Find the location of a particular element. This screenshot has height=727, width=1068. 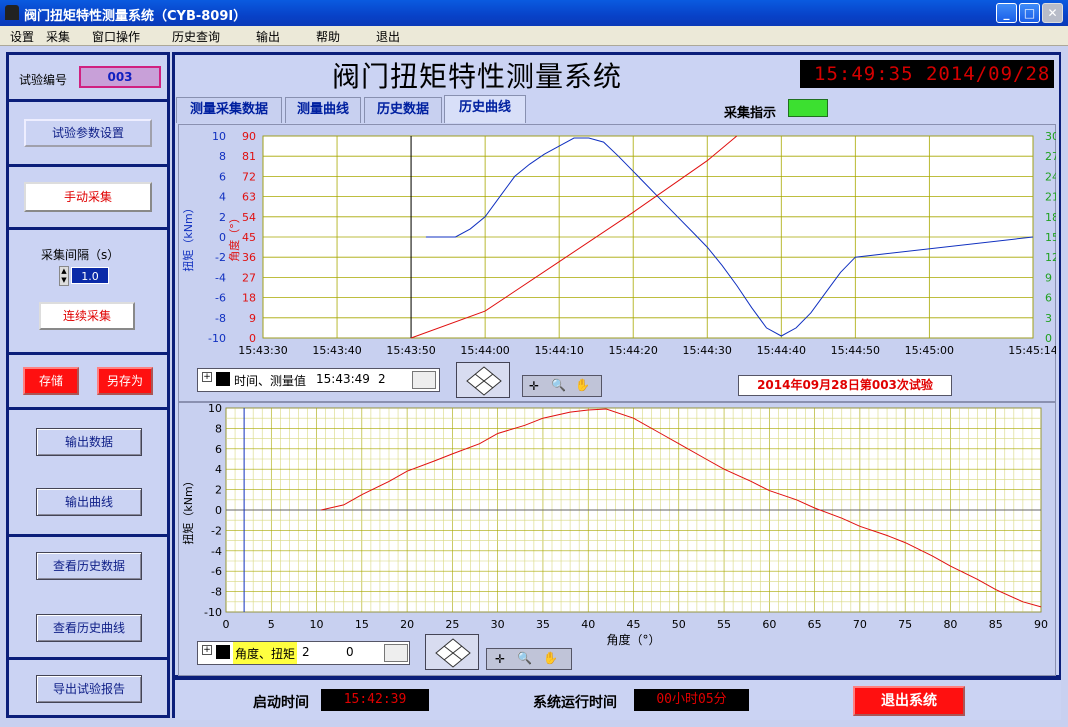

mid-tick-label: 9 is located at coordinates (252, 318).